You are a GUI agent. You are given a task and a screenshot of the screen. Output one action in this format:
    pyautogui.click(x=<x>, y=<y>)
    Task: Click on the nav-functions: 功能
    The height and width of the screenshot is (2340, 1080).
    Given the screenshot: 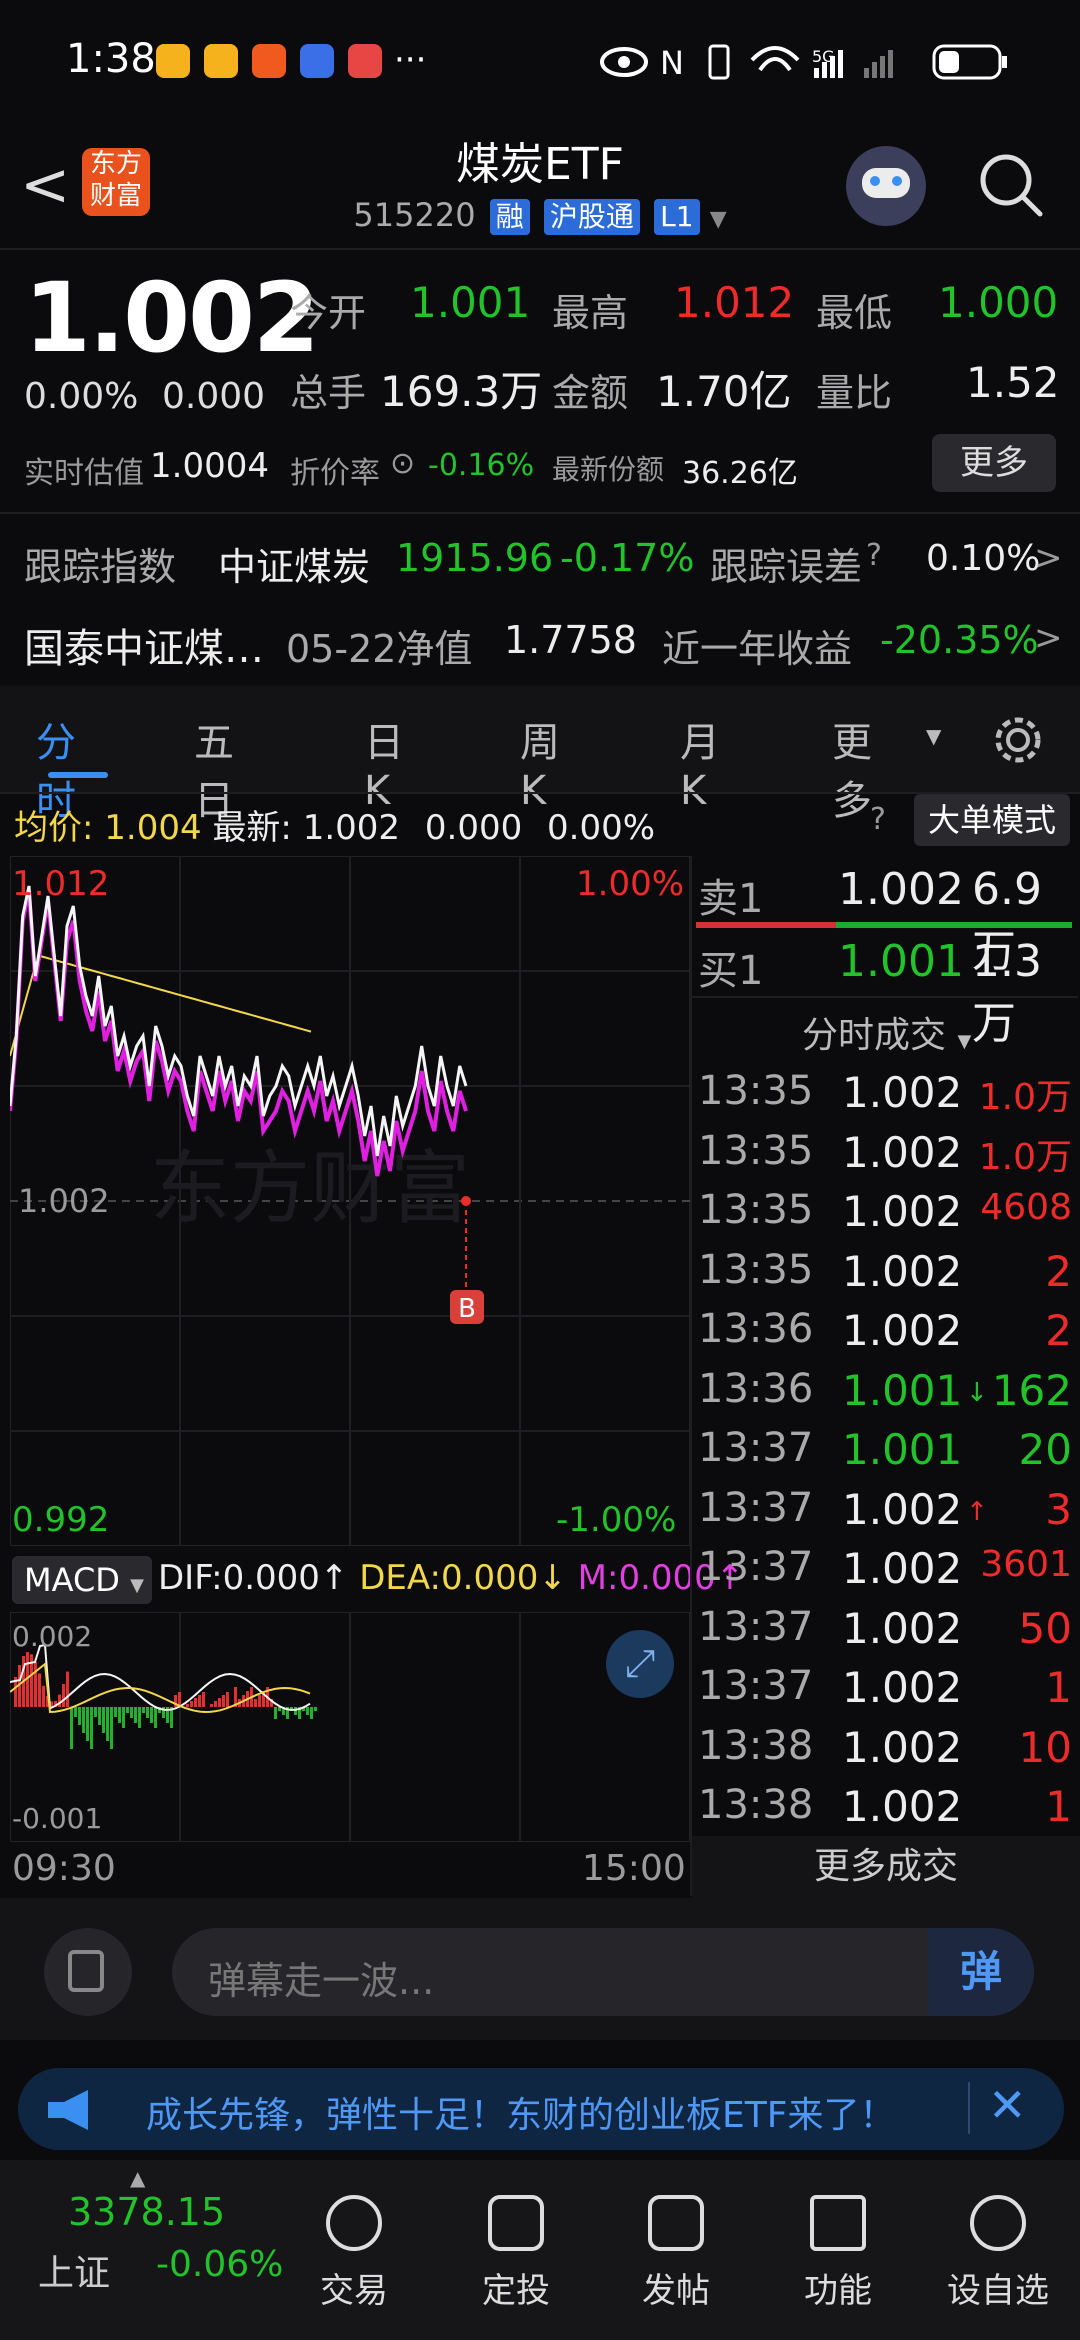 What is the action you would take?
    pyautogui.click(x=838, y=2253)
    